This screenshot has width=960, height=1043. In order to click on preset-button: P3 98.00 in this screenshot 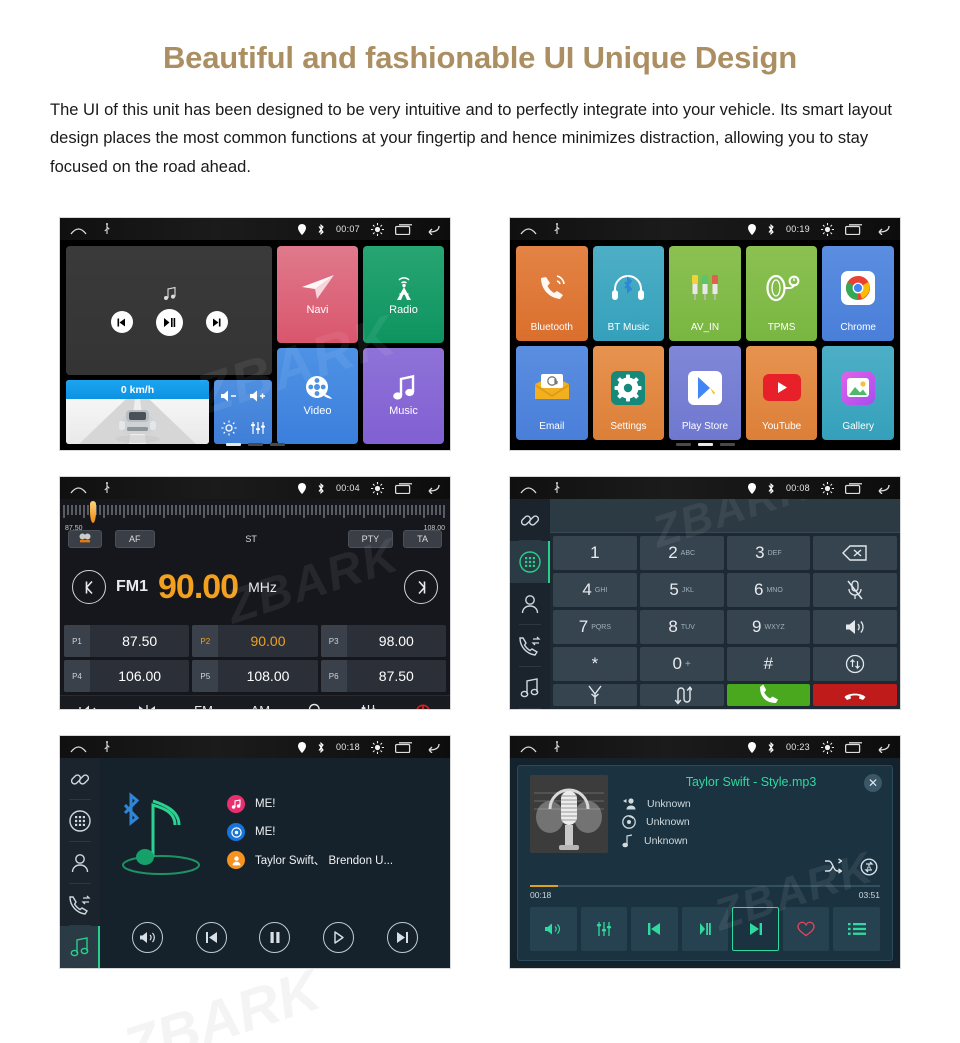, I will do `click(383, 641)`.